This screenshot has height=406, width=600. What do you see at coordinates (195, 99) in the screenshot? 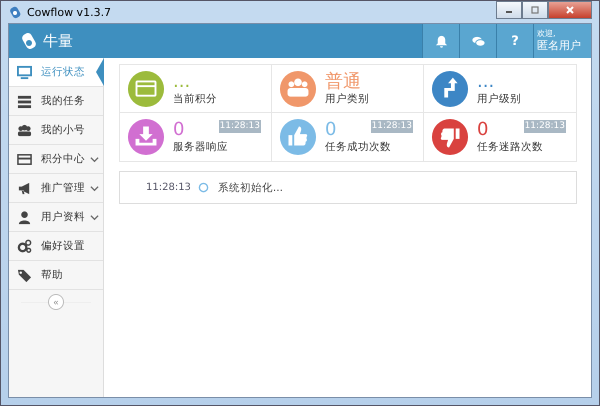
I see `stat-label: 当前积分` at bounding box center [195, 99].